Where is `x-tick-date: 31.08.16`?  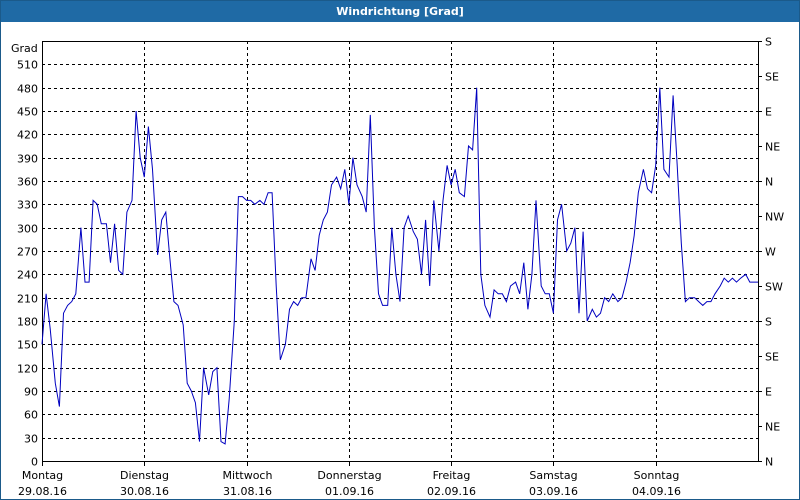 x-tick-date: 31.08.16 is located at coordinates (247, 491).